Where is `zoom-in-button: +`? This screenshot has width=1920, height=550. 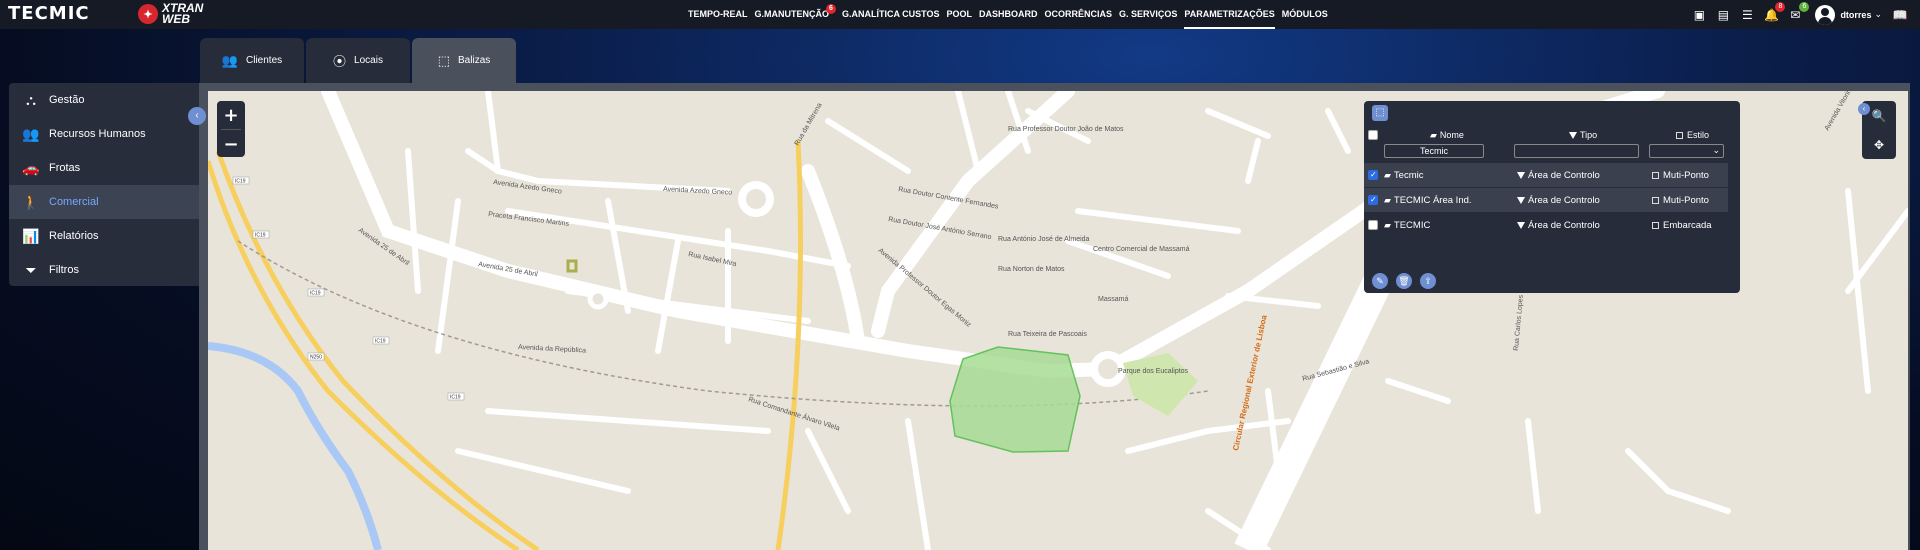 zoom-in-button: + is located at coordinates (231, 115).